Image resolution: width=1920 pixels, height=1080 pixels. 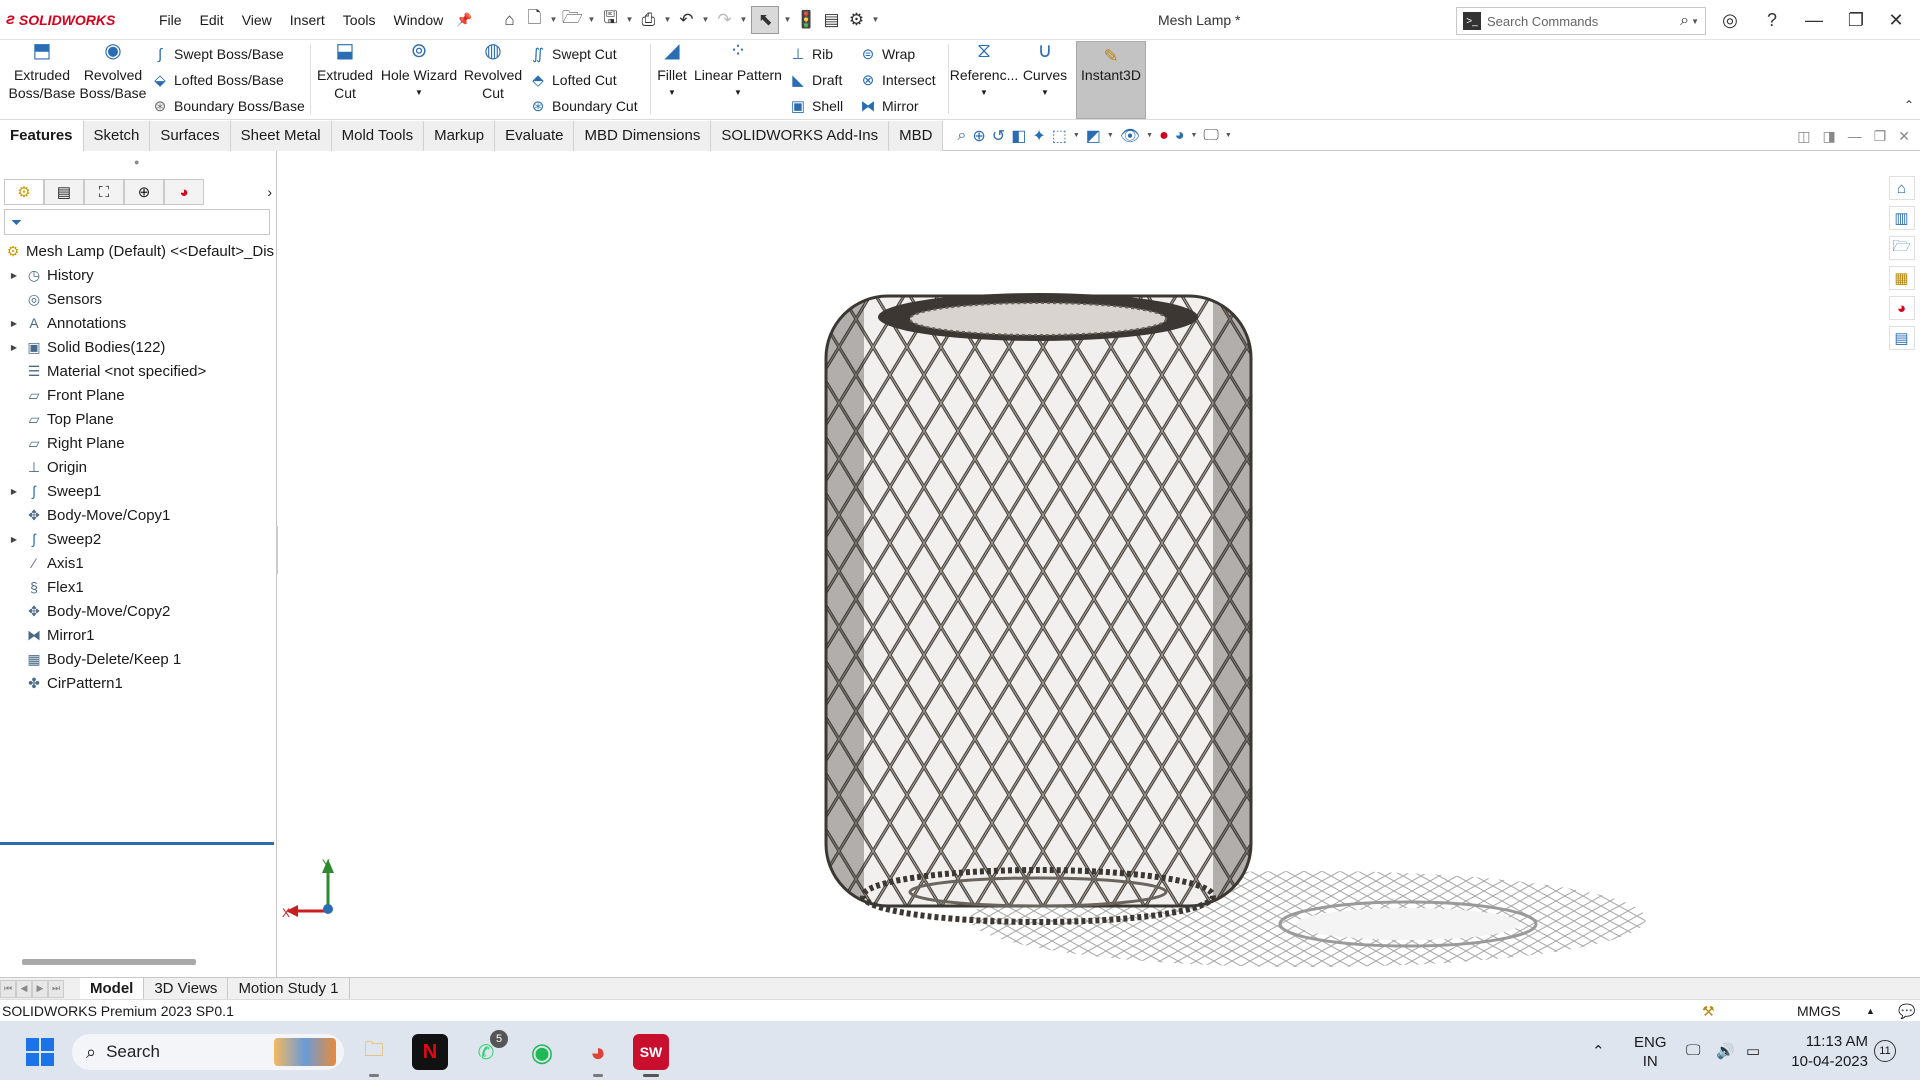 I want to click on search-input: Search Commands, so click(x=1583, y=21).